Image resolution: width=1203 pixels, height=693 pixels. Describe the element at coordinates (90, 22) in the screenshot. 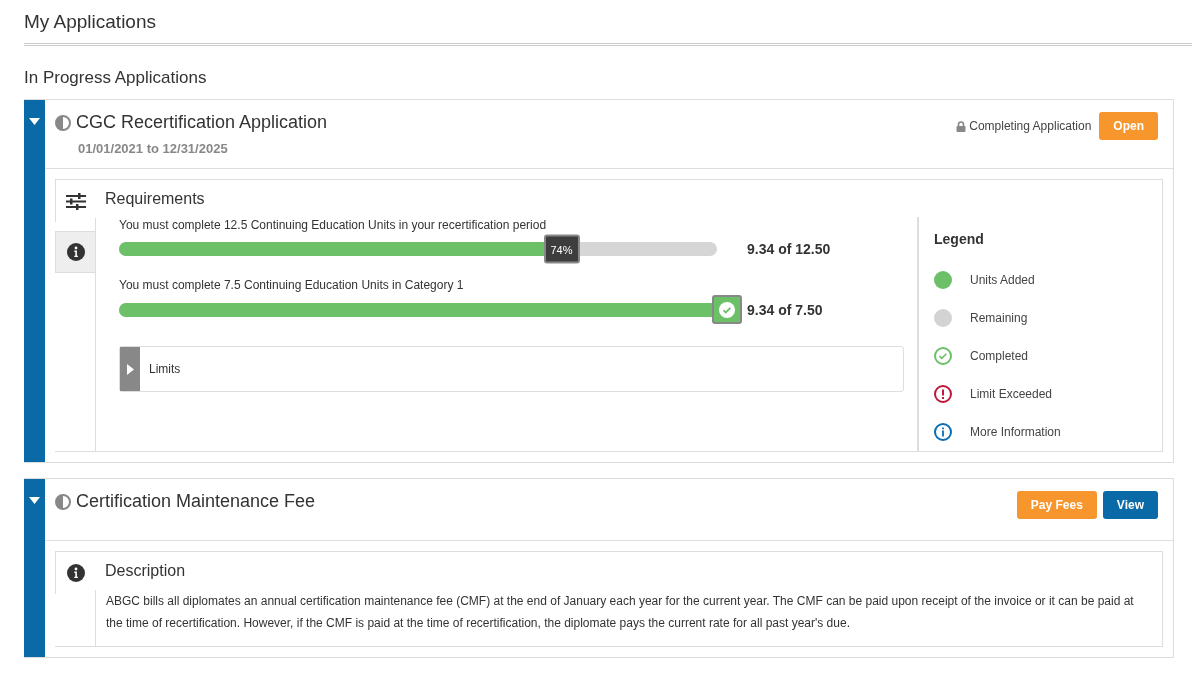

I see `page-title: My Applications` at that location.